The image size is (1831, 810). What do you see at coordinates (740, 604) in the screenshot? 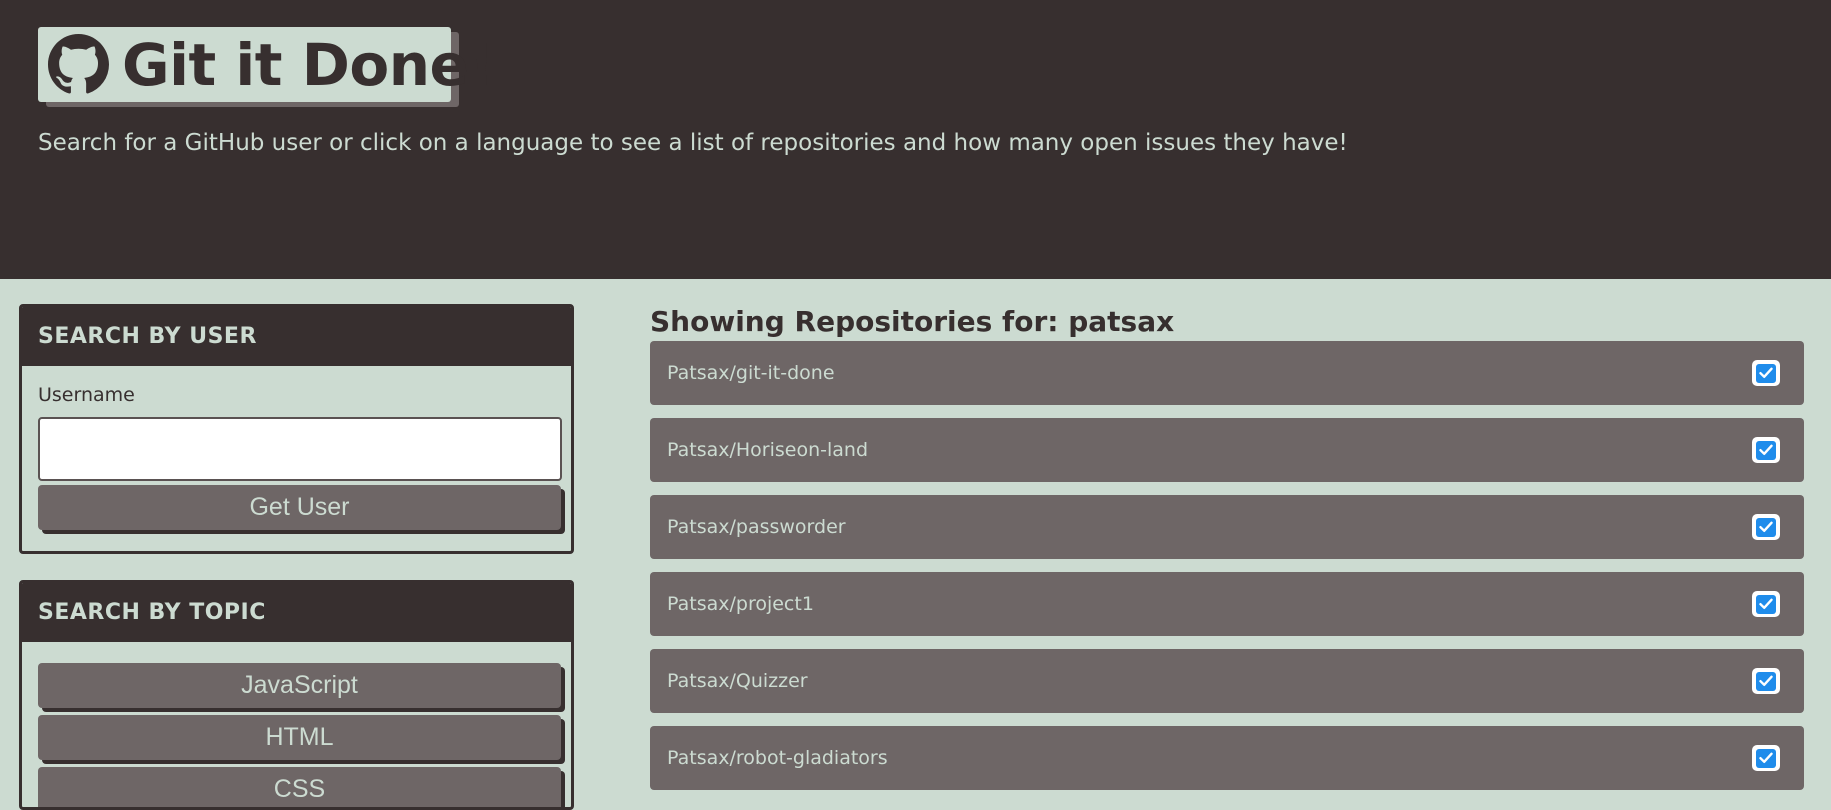
I see `repo-name: Patsax/project1` at bounding box center [740, 604].